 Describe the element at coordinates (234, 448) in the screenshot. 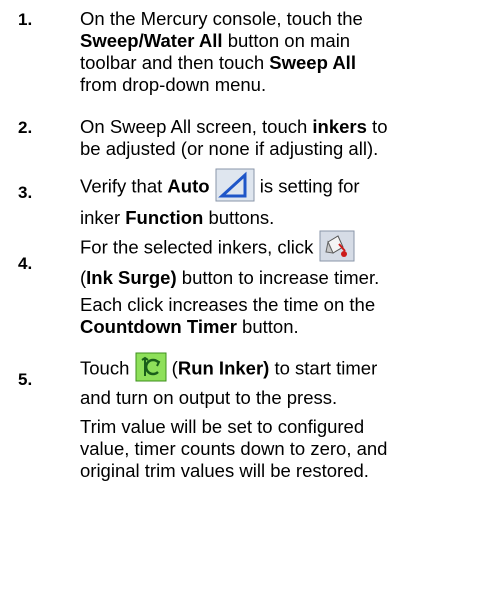

I see `text-segment: value, timer counts down to zero, and` at that location.